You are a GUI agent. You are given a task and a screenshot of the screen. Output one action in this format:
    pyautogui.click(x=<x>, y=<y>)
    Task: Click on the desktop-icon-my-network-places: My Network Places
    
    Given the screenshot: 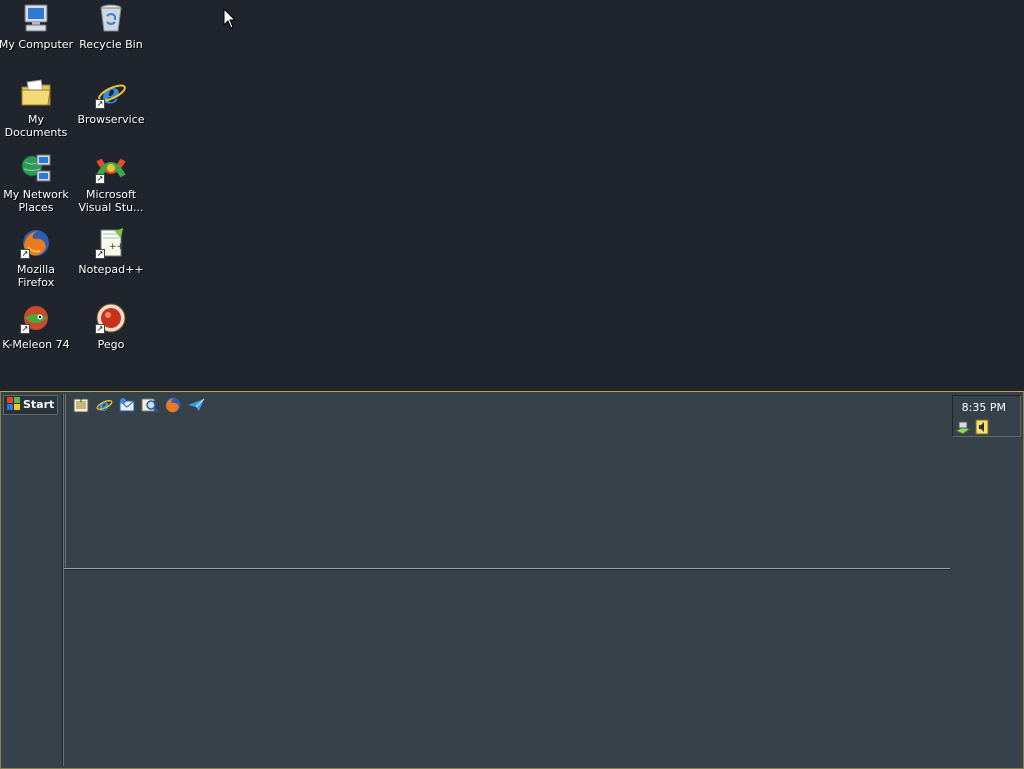 What is the action you would take?
    pyautogui.click(x=37, y=183)
    